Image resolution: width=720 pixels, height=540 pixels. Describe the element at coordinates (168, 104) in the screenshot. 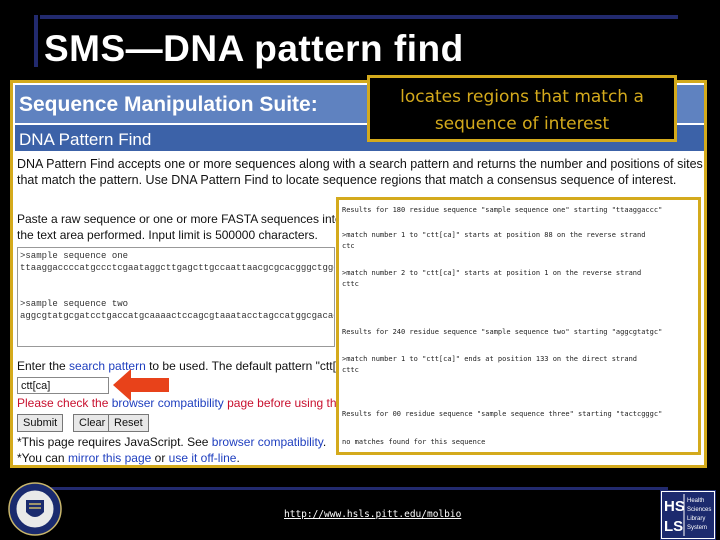

I see `suite-title: Sequence Manipulation Suite:` at that location.